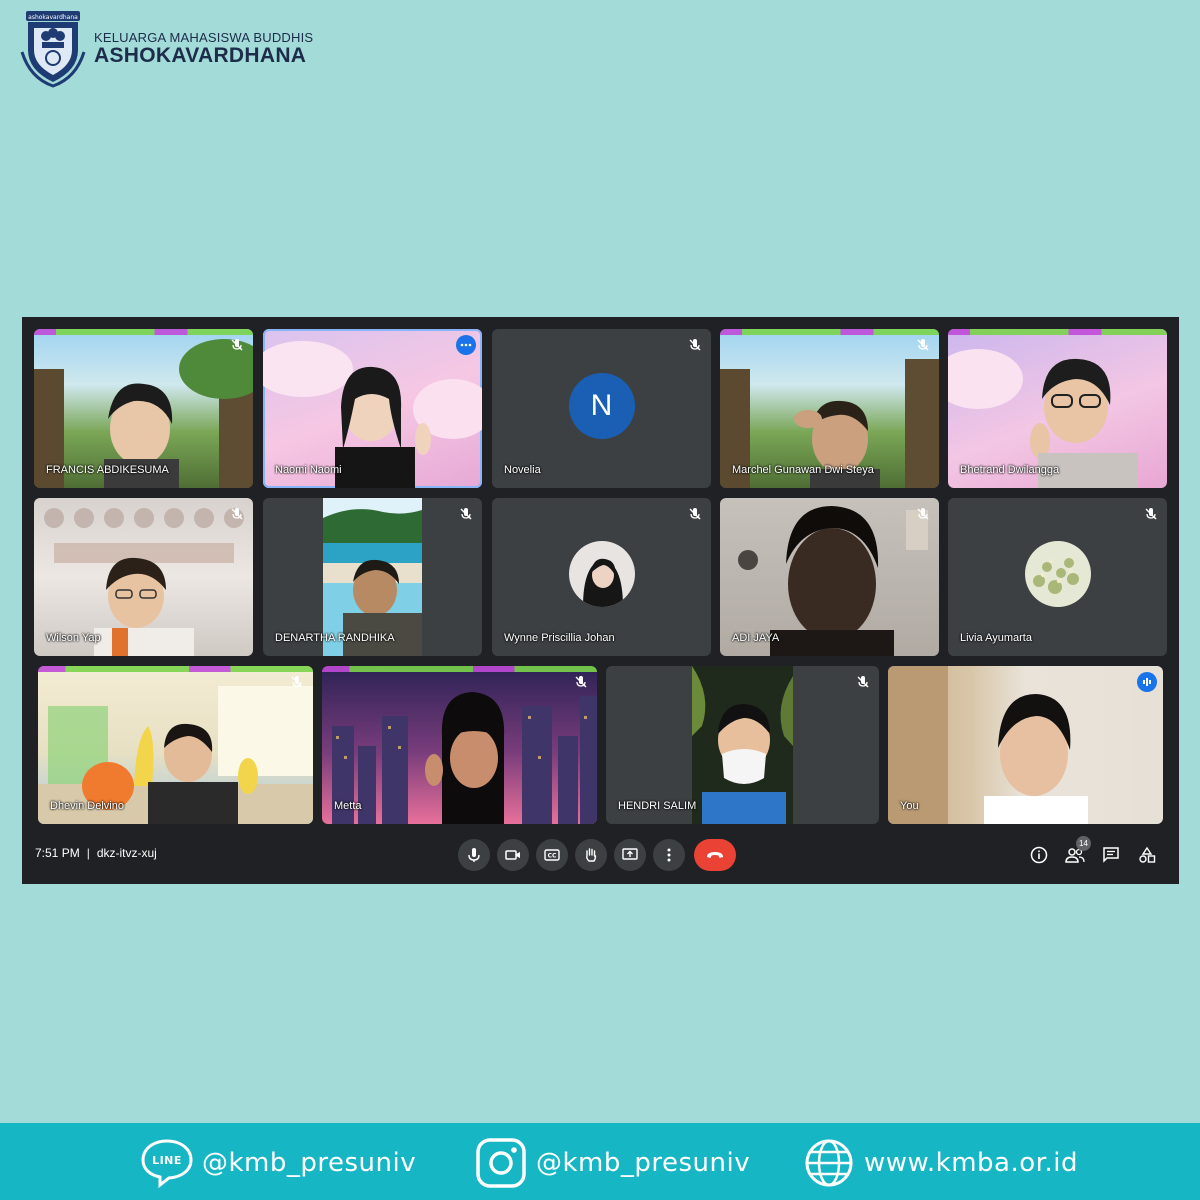 This screenshot has width=1200, height=1200. What do you see at coordinates (559, 638) in the screenshot?
I see `participant-name: Wynne Priscillia Johan` at bounding box center [559, 638].